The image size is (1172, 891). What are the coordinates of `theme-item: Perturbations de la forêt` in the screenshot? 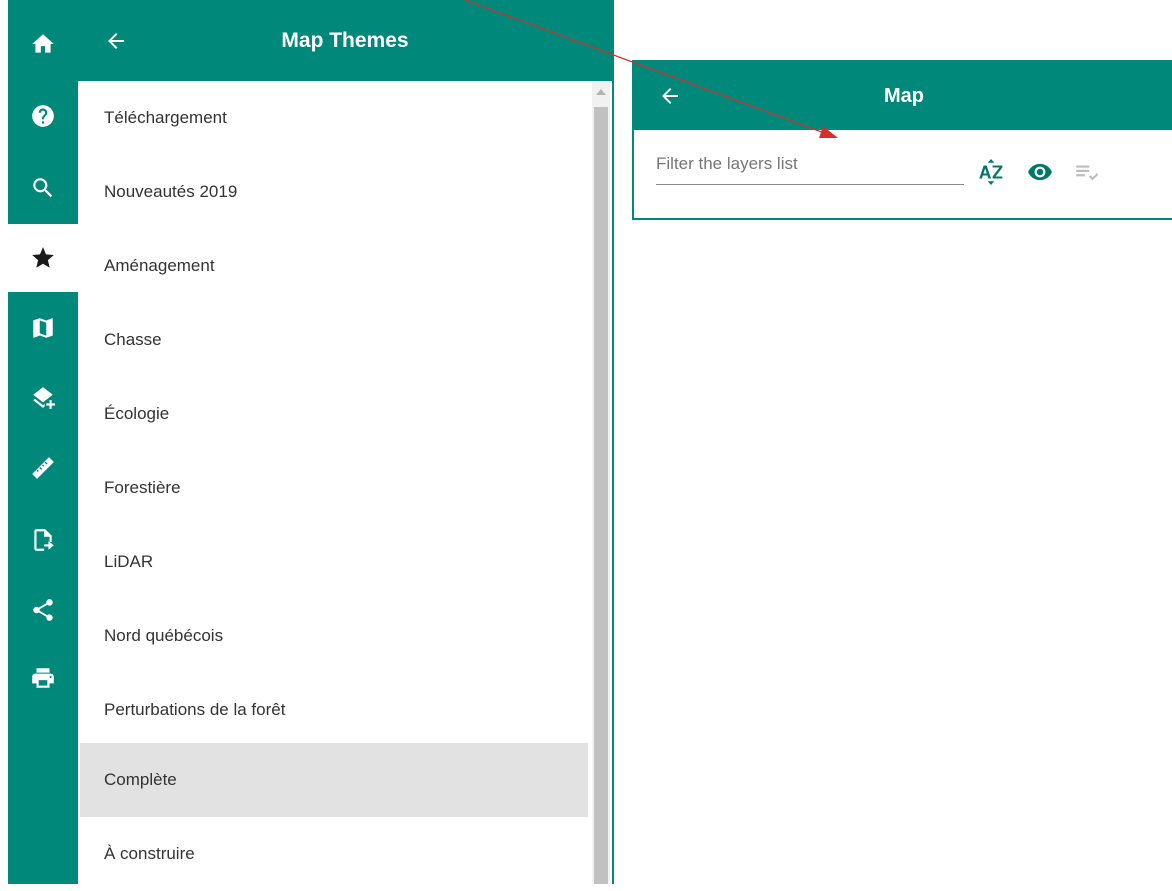 It's located at (334, 710).